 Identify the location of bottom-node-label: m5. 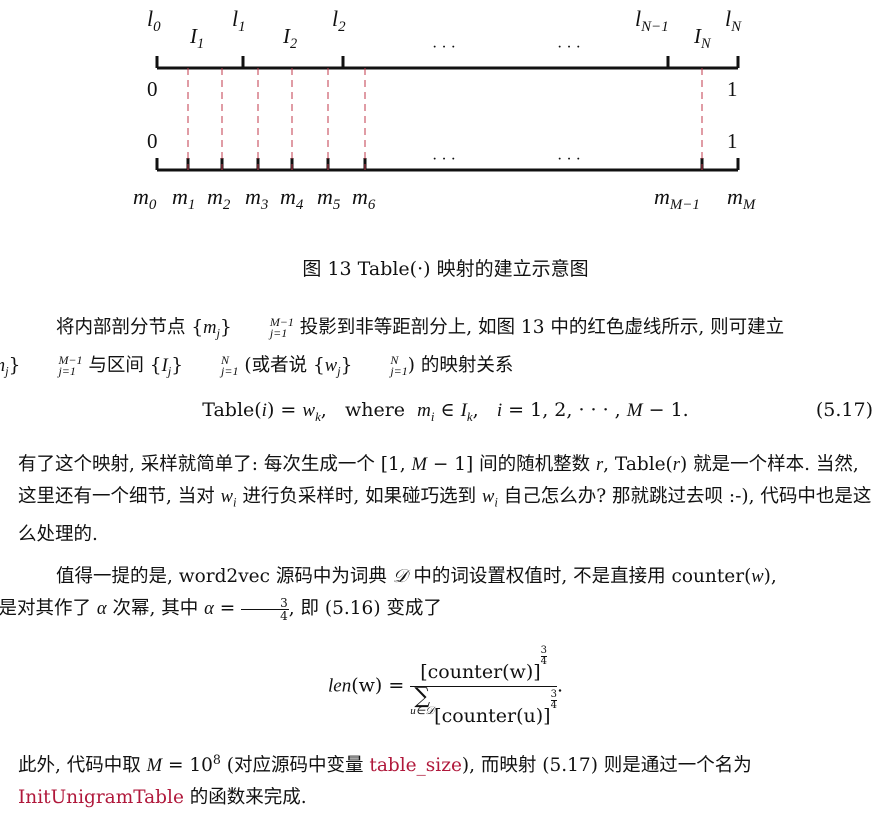
(329, 198).